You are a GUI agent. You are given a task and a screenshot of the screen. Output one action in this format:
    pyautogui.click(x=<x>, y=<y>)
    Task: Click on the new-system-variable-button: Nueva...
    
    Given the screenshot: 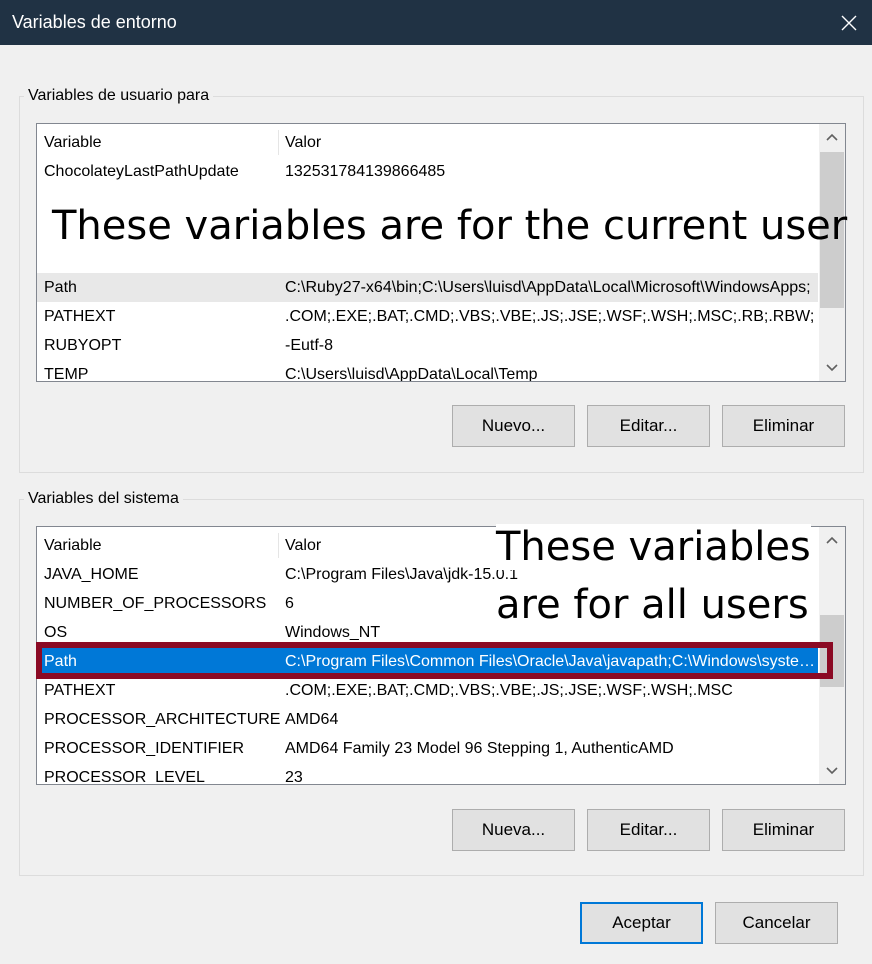 What is the action you would take?
    pyautogui.click(x=513, y=830)
    